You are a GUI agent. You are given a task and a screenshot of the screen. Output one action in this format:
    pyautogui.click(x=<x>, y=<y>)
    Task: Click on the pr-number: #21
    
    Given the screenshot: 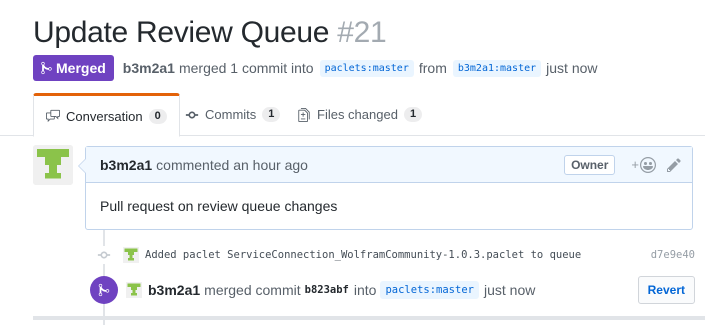 What is the action you would take?
    pyautogui.click(x=362, y=32)
    